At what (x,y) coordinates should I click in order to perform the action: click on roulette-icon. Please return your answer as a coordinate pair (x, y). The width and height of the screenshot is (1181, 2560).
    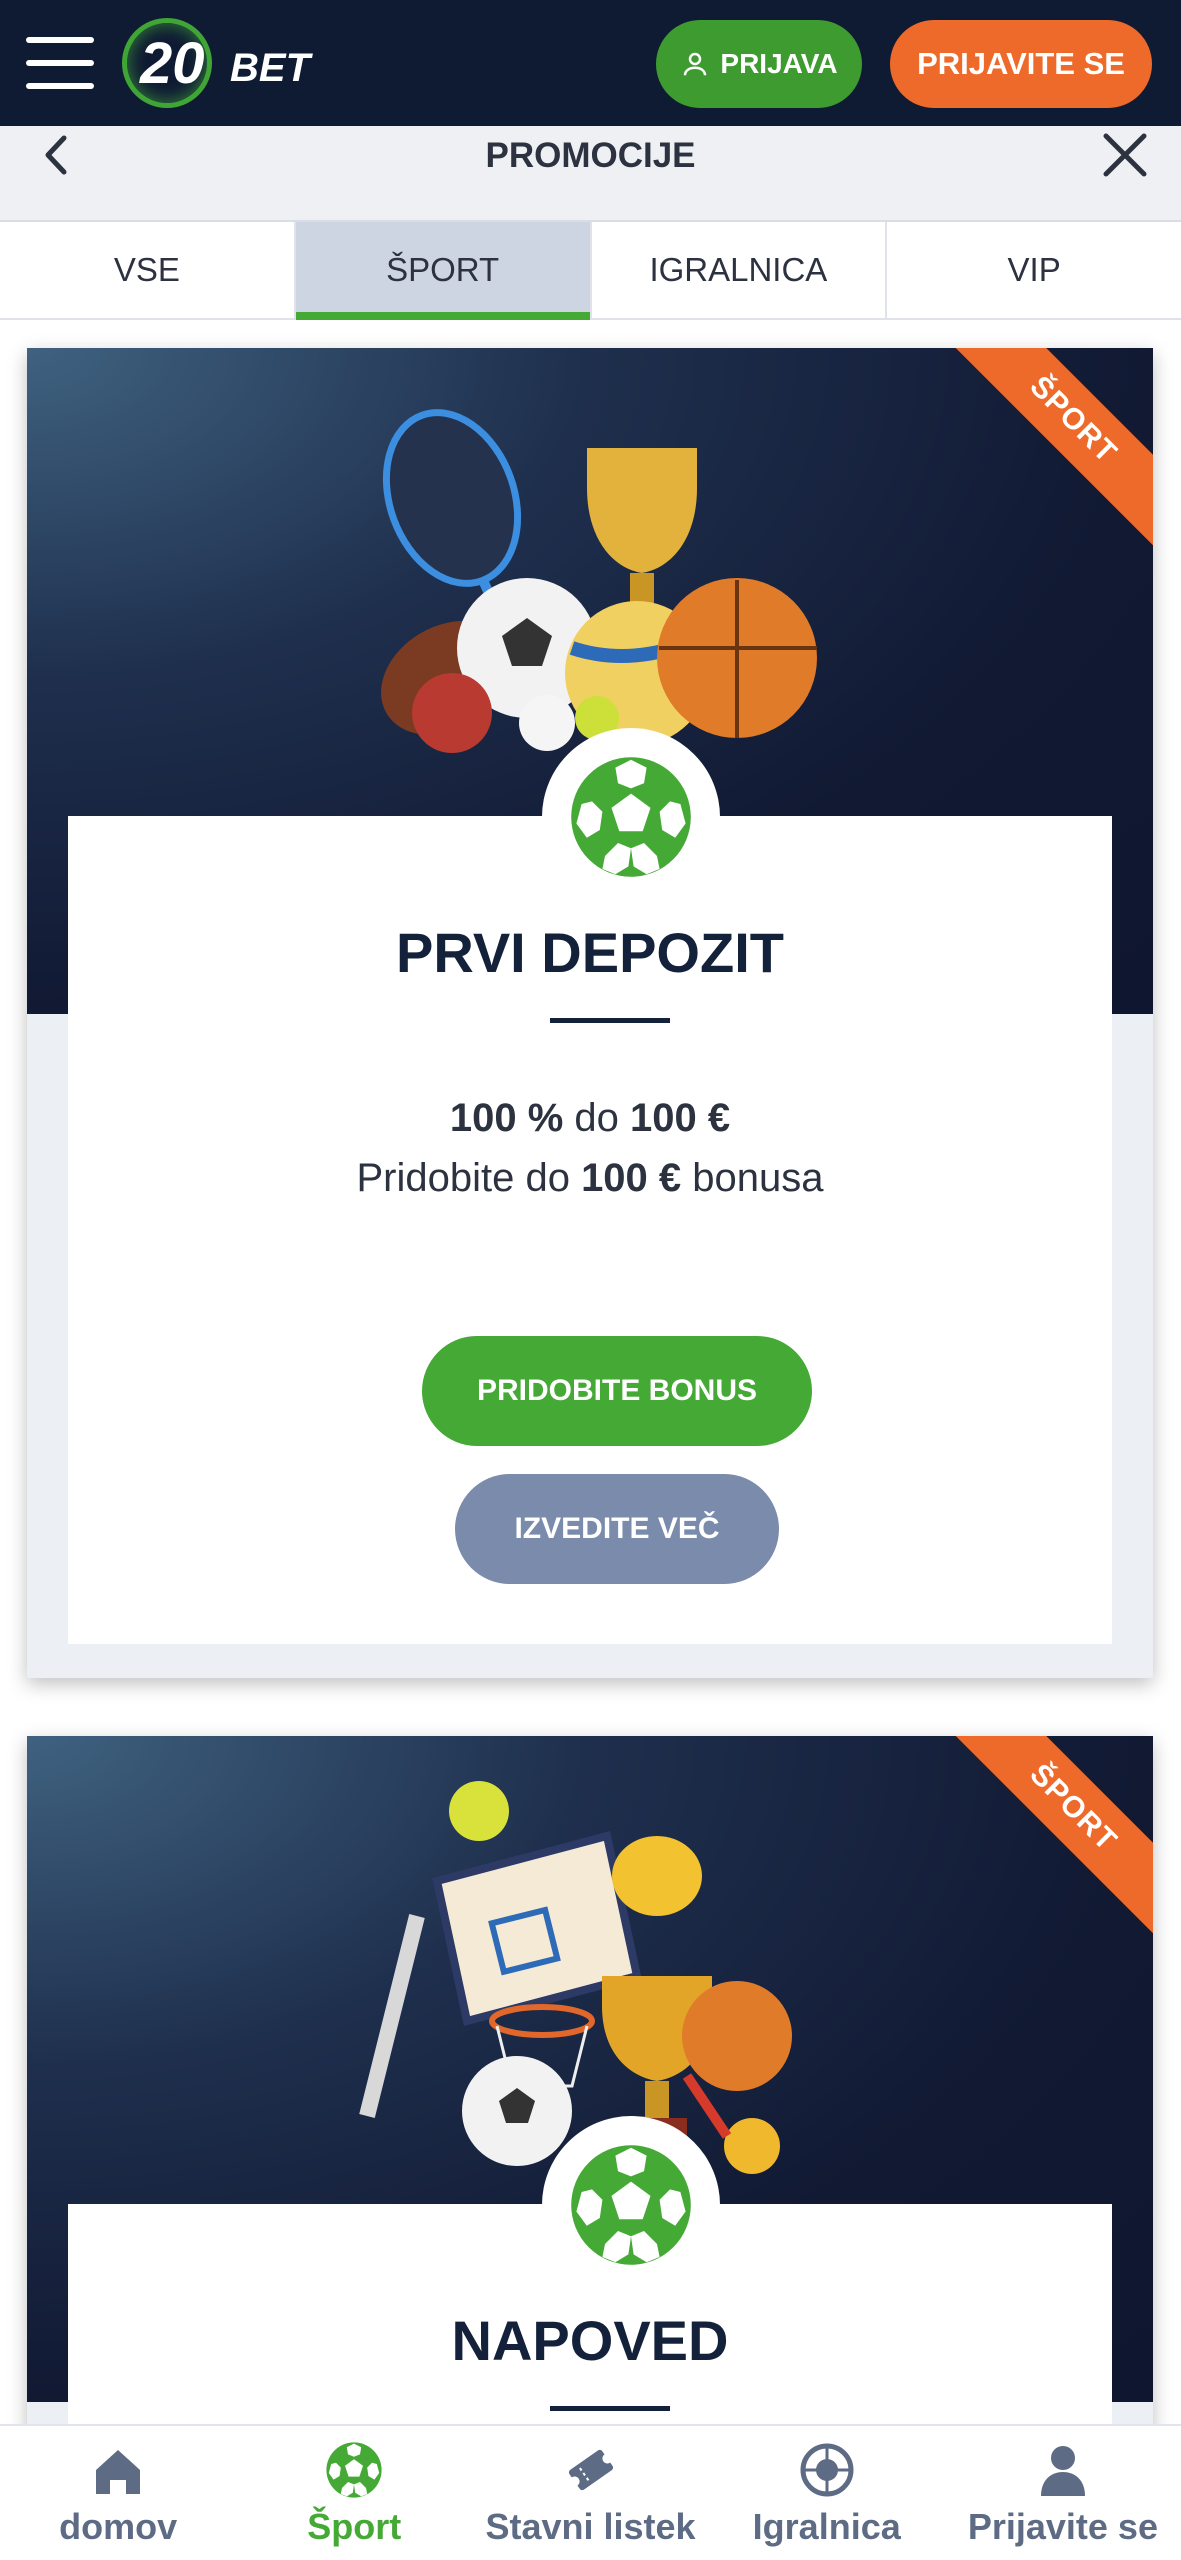
    Looking at the image, I should click on (827, 2470).